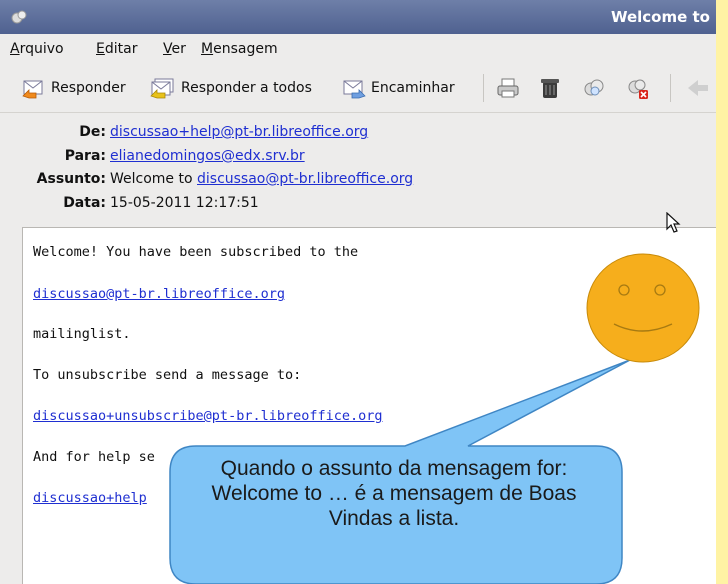  I want to click on reply-all-button: Responder a todos, so click(231, 88).